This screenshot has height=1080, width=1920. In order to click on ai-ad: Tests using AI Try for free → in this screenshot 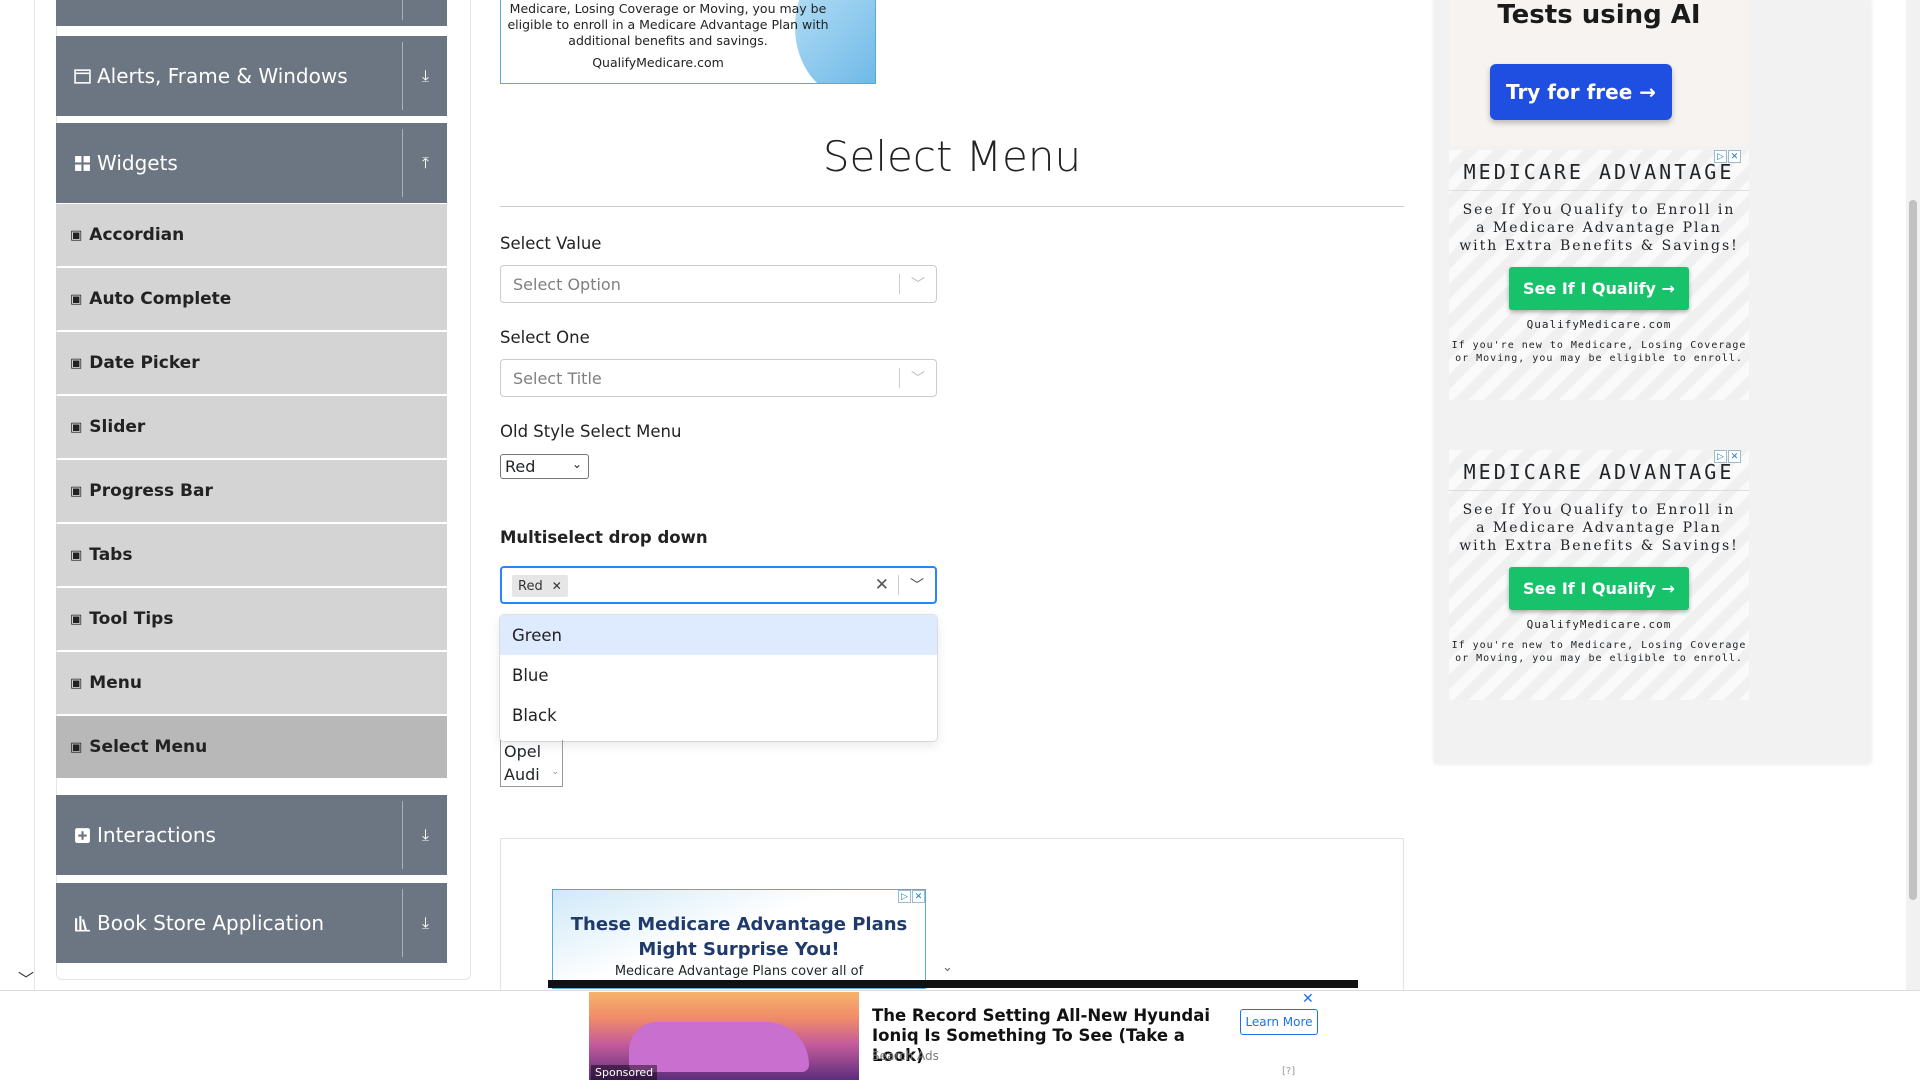, I will do `click(1599, 73)`.